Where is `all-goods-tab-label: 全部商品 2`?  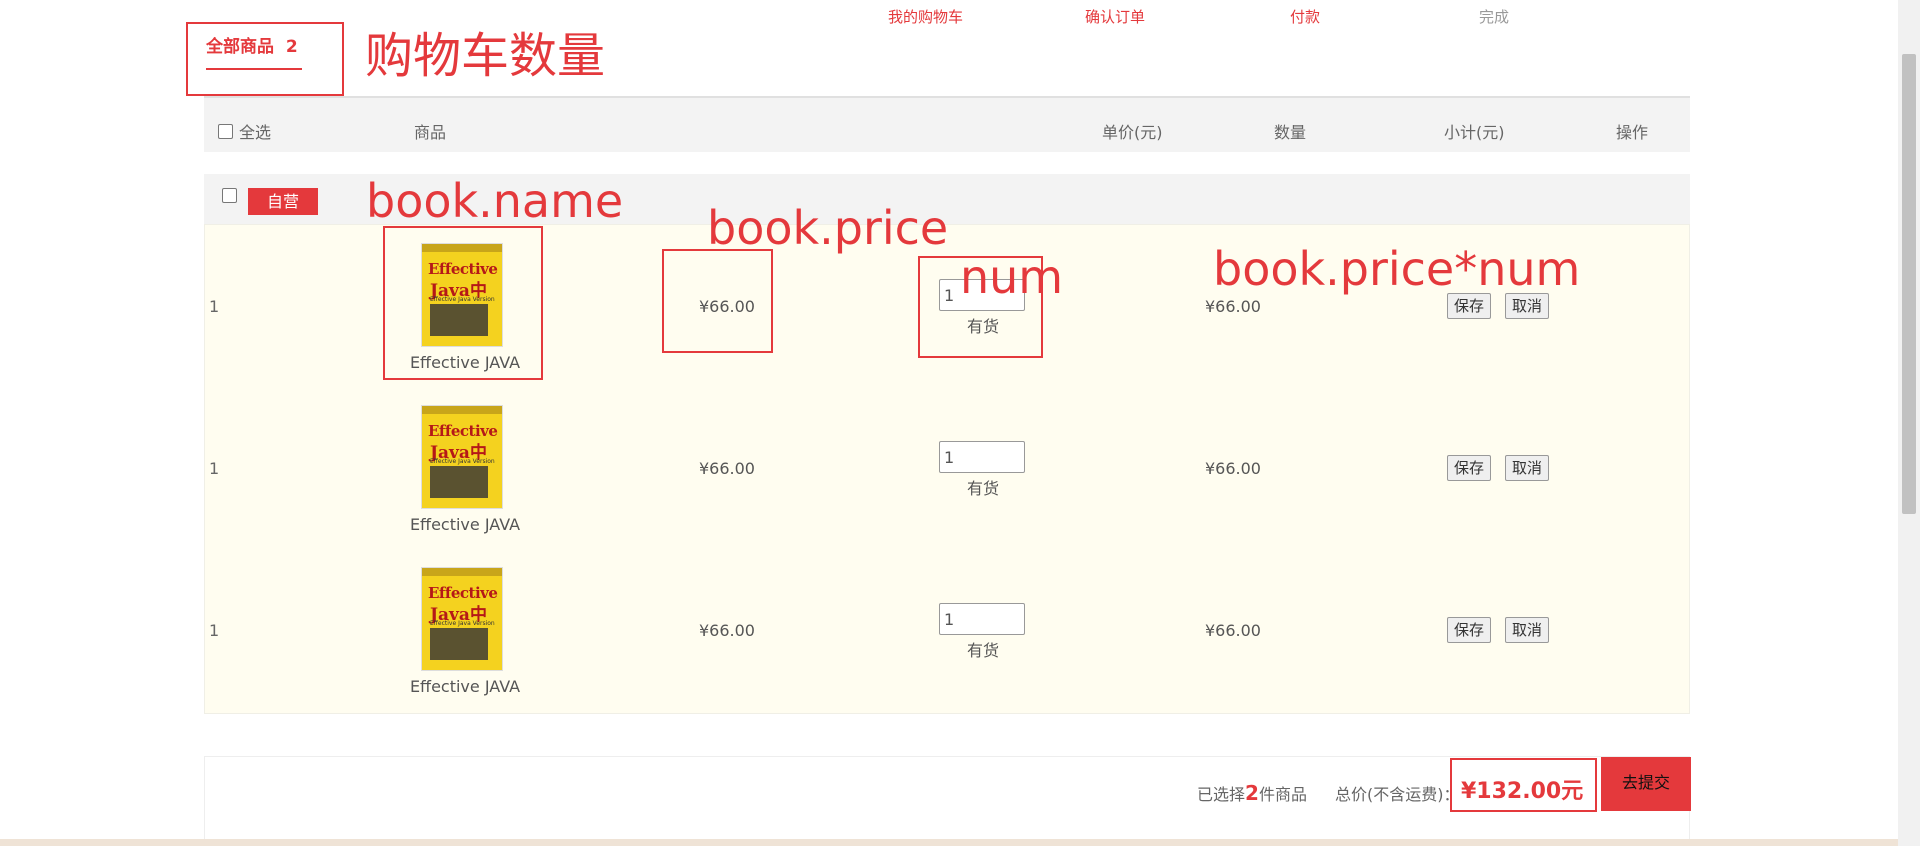
all-goods-tab-label: 全部商品 2 is located at coordinates (252, 47).